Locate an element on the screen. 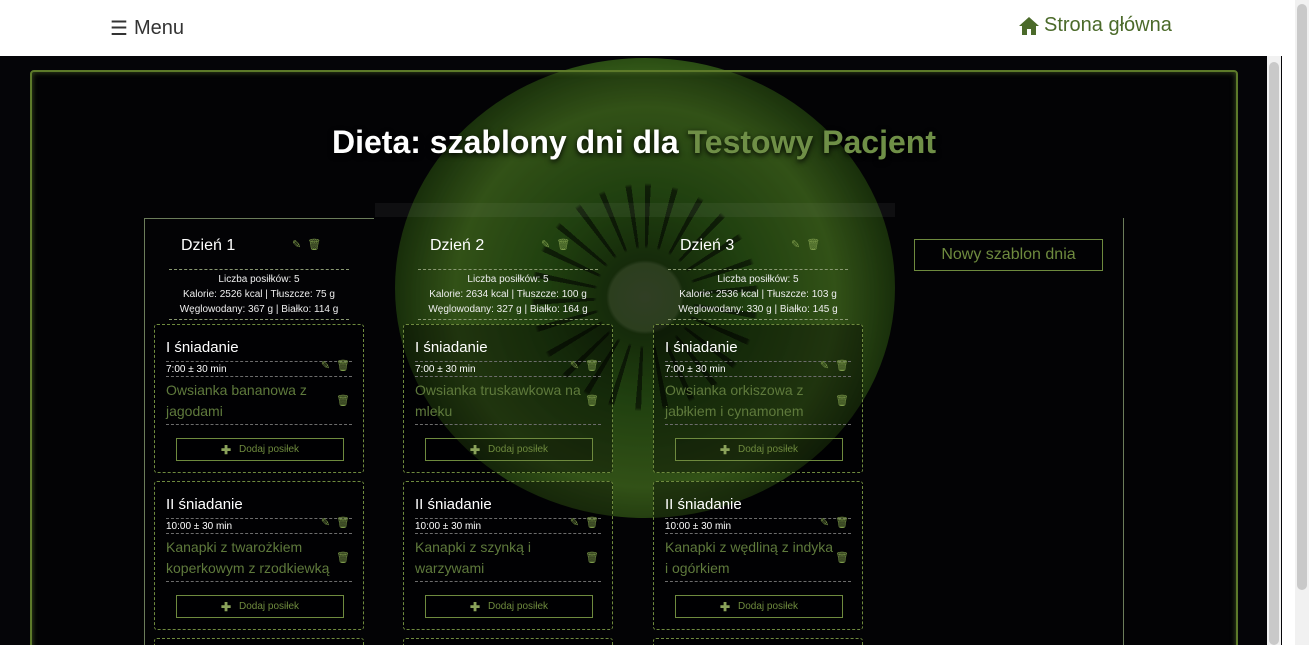 The width and height of the screenshot is (1309, 645). home-label: Strona główna is located at coordinates (1108, 25).